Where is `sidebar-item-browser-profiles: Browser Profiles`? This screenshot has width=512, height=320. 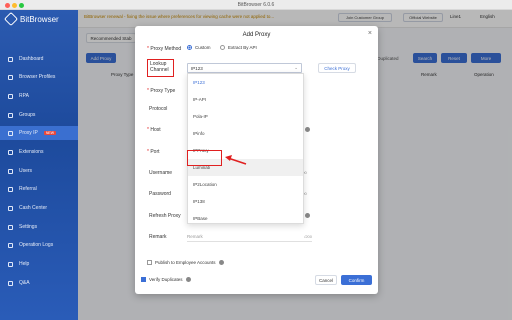 sidebar-item-browser-profiles: Browser Profiles is located at coordinates (39, 77).